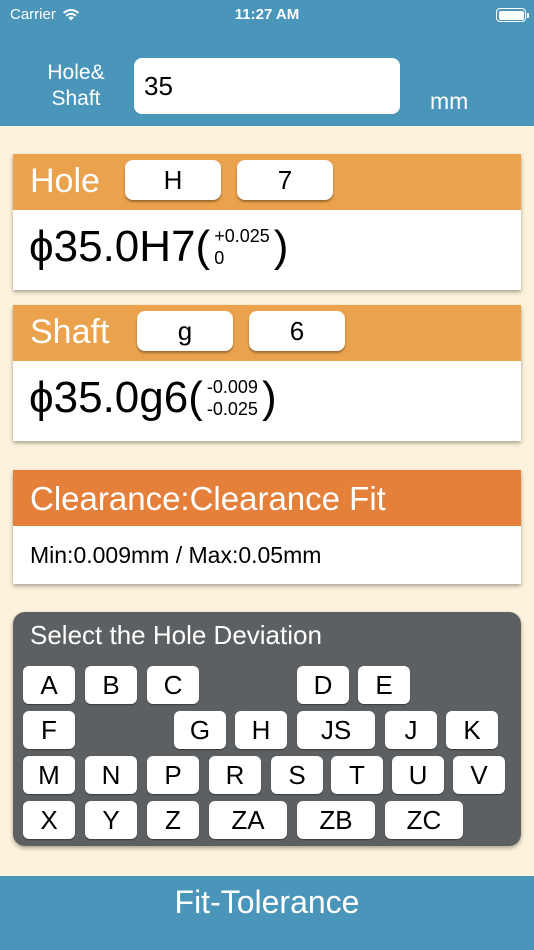 The height and width of the screenshot is (950, 534). Describe the element at coordinates (112, 246) in the screenshot. I see `hole-designation: ϕ35.0H7` at that location.